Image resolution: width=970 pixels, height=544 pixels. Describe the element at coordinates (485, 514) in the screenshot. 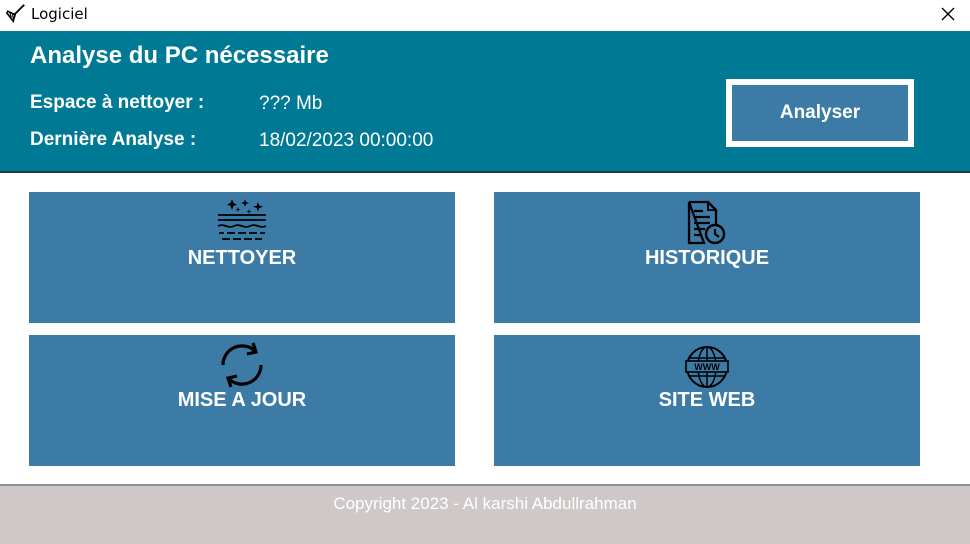

I see `footer: Copyright 2023 - Al karshi Abdullrahman` at that location.